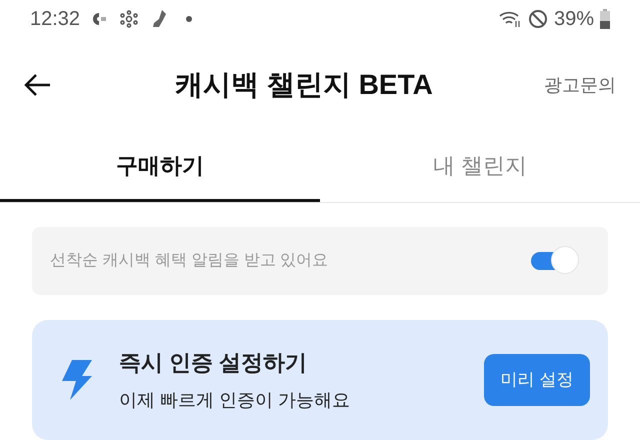 Image resolution: width=640 pixels, height=440 pixels. I want to click on status-time: 12:32, so click(55, 19).